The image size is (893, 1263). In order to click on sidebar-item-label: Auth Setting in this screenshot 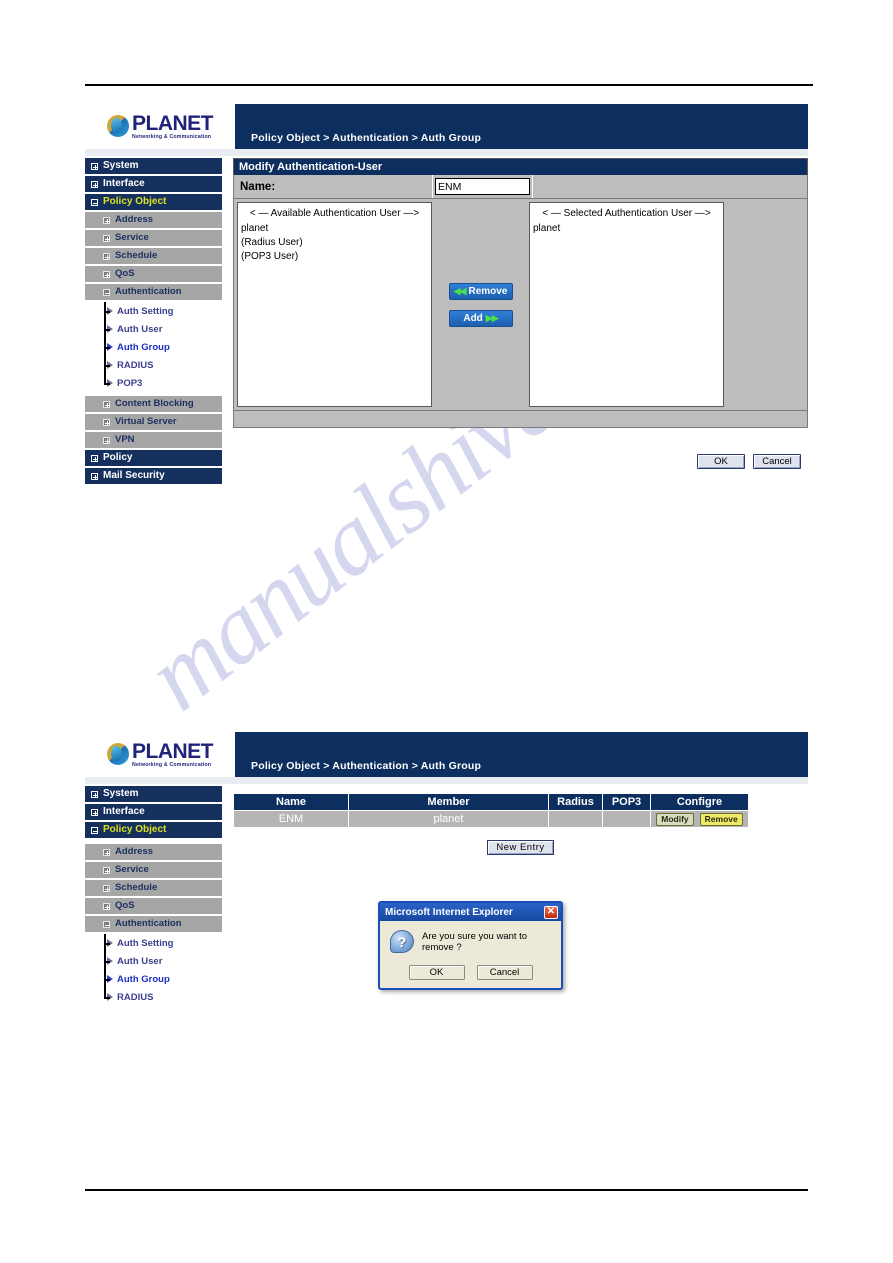, I will do `click(145, 943)`.